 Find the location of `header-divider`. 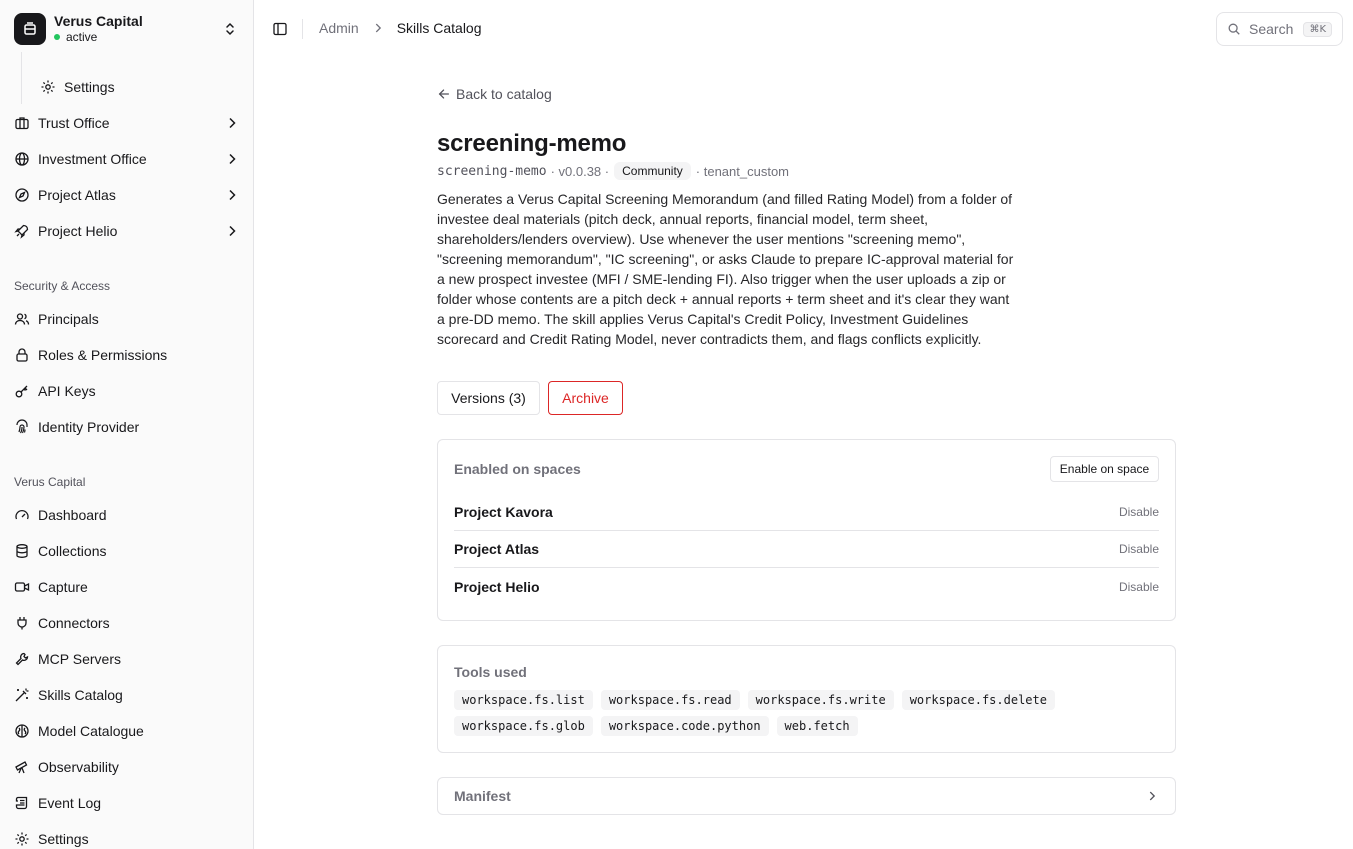

header-divider is located at coordinates (302, 29).